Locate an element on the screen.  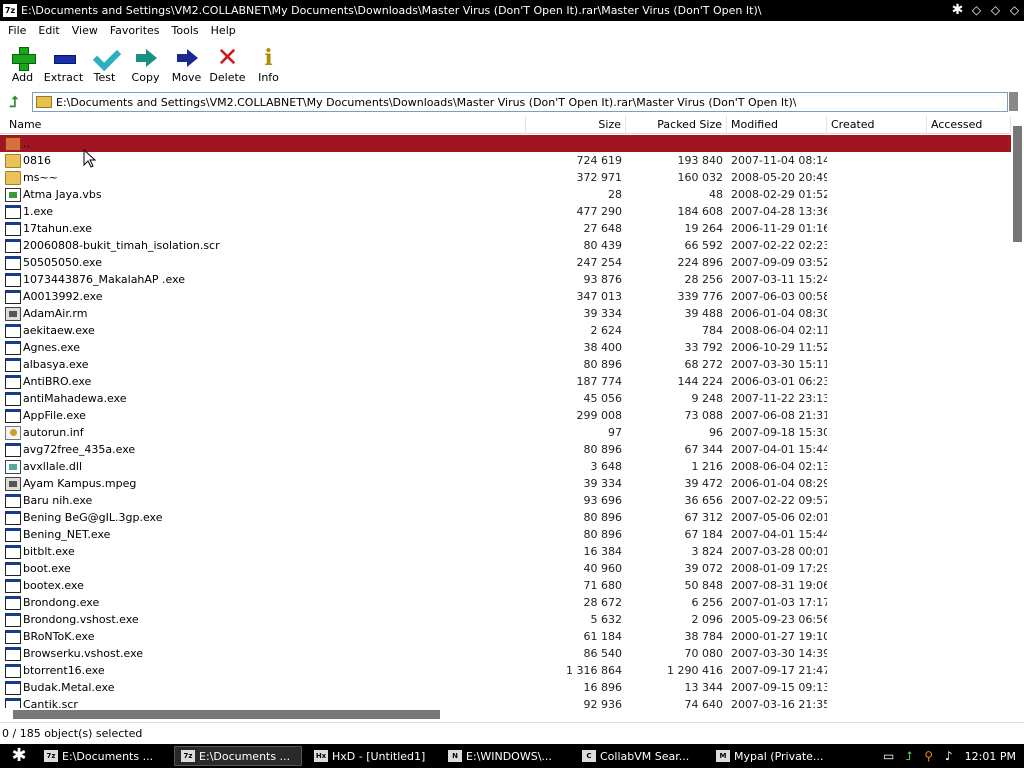
file-row: bitblt.exe 16 384 3 824 2007-03-28 00:01 is located at coordinates (505, 551).